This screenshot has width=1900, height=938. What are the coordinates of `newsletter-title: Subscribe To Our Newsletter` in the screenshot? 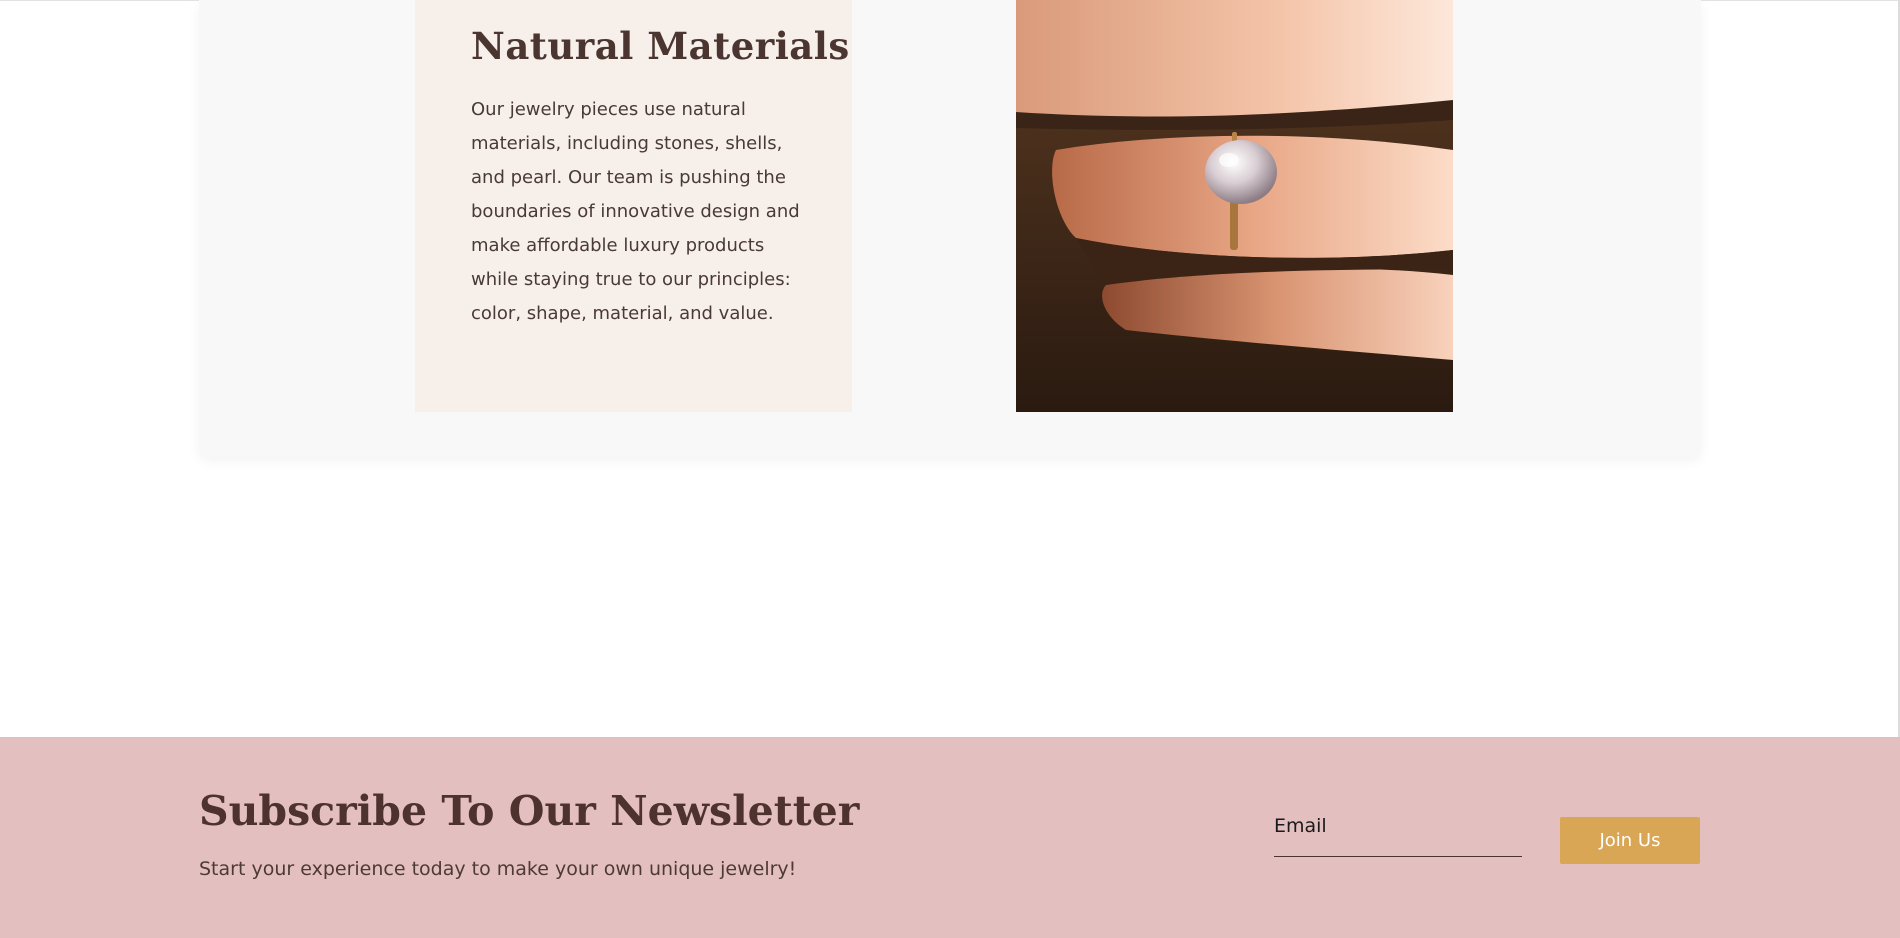 It's located at (529, 811).